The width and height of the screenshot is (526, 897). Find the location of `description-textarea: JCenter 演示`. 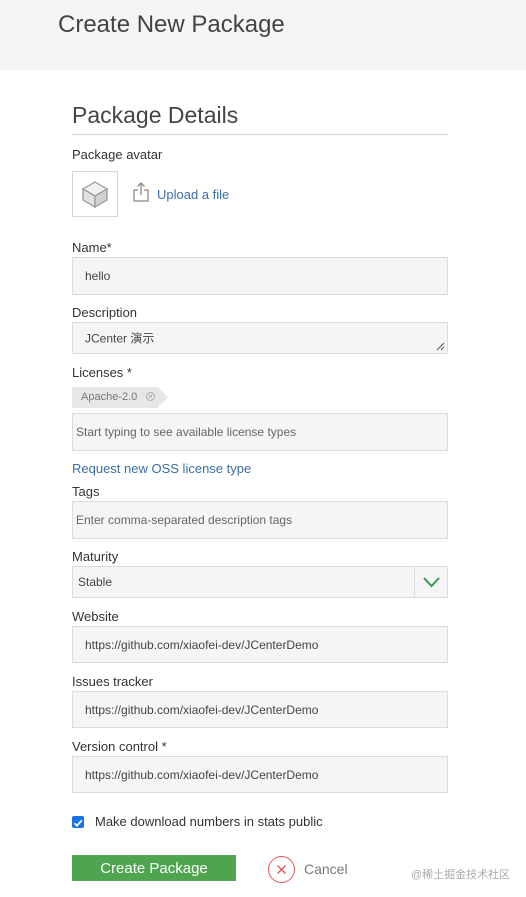

description-textarea: JCenter 演示 is located at coordinates (260, 338).